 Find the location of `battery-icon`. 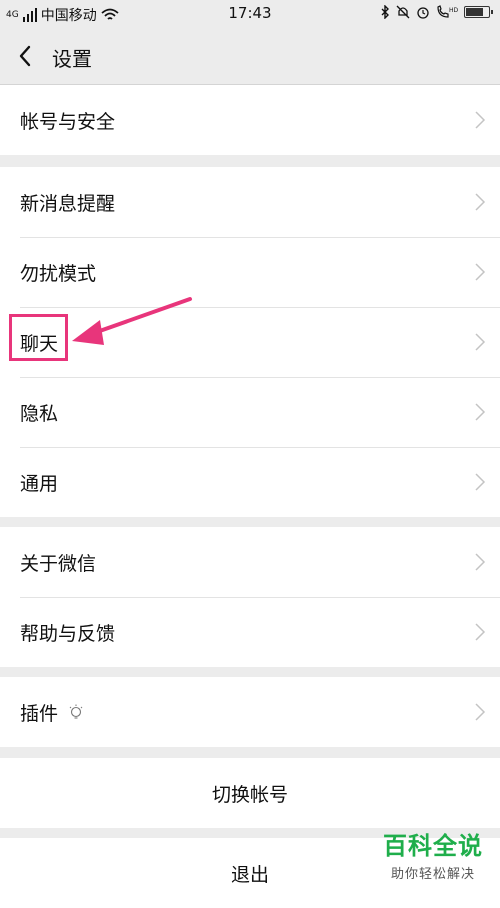

battery-icon is located at coordinates (478, 12).